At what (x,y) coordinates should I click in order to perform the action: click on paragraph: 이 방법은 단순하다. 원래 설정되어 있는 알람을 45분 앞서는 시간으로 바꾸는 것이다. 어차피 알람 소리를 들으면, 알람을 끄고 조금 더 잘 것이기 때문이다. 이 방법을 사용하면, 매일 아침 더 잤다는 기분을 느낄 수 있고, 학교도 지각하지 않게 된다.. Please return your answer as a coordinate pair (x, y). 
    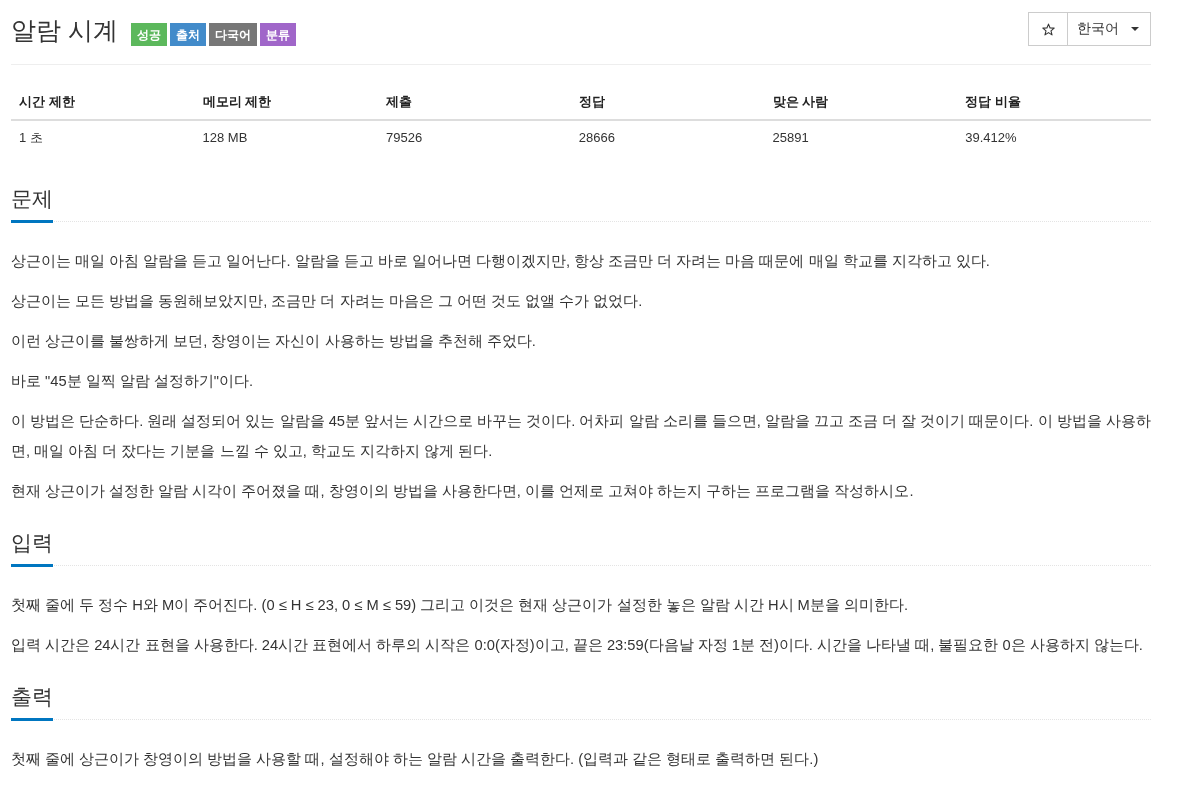
    Looking at the image, I should click on (581, 436).